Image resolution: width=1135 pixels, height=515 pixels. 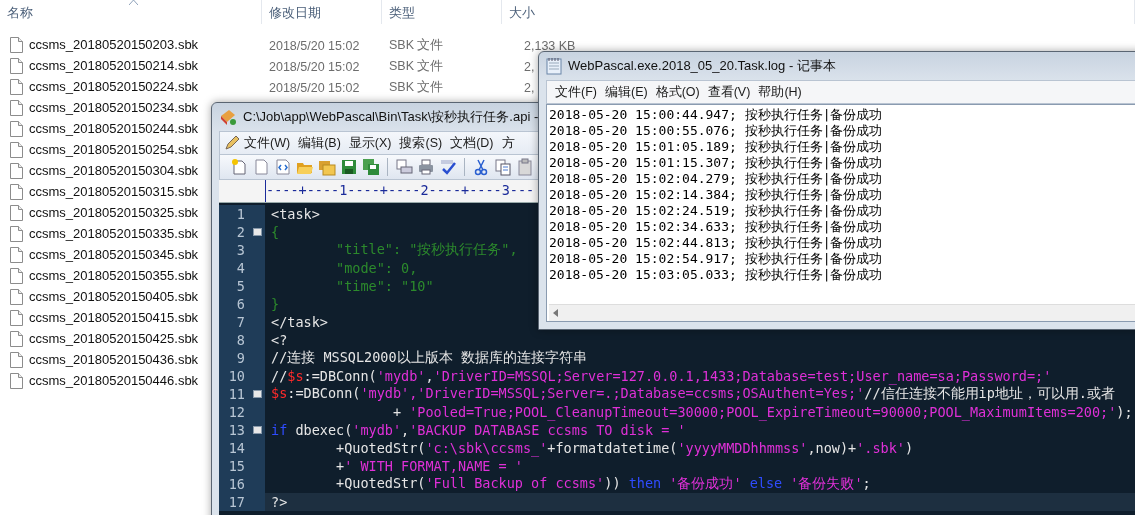 I want to click on file-name: ccsms_20180520150214.sbk, so click(x=114, y=65).